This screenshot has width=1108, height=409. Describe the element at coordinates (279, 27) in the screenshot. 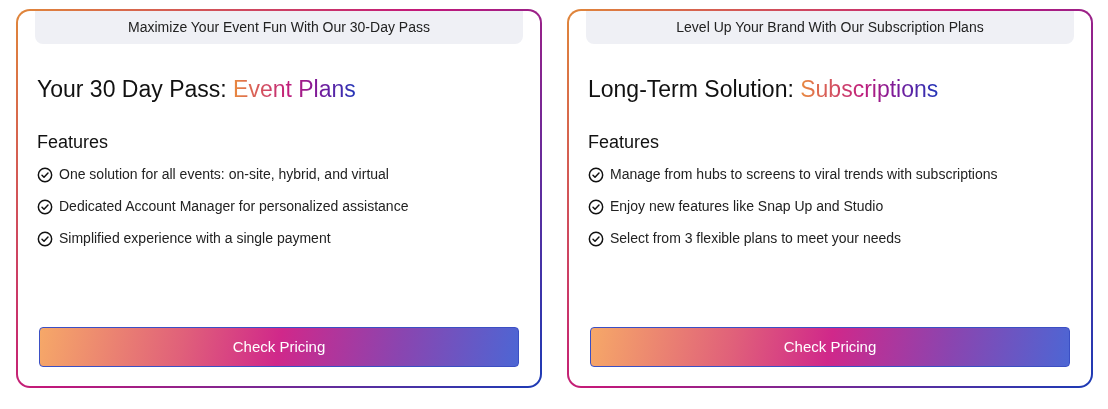

I see `card-banner: Maximize Your Event Fun With Our 30-Day Pass` at that location.